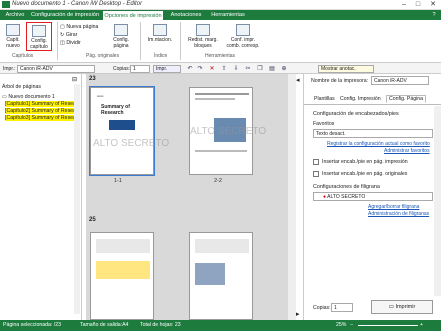 This screenshot has width=441, height=331. I want to click on nueva-pagina-button: ▢ Nueva página, so click(79, 27).